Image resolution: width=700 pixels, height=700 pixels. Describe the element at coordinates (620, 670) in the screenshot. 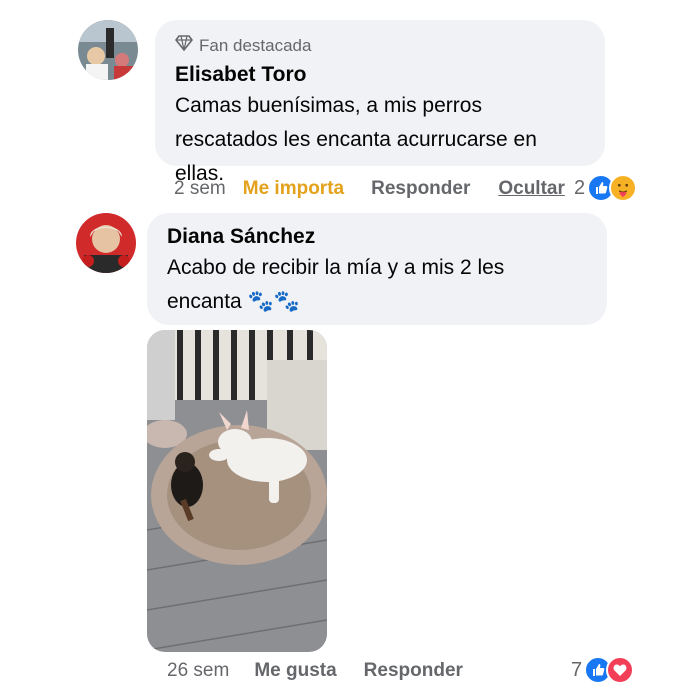

I see `love-icon` at that location.